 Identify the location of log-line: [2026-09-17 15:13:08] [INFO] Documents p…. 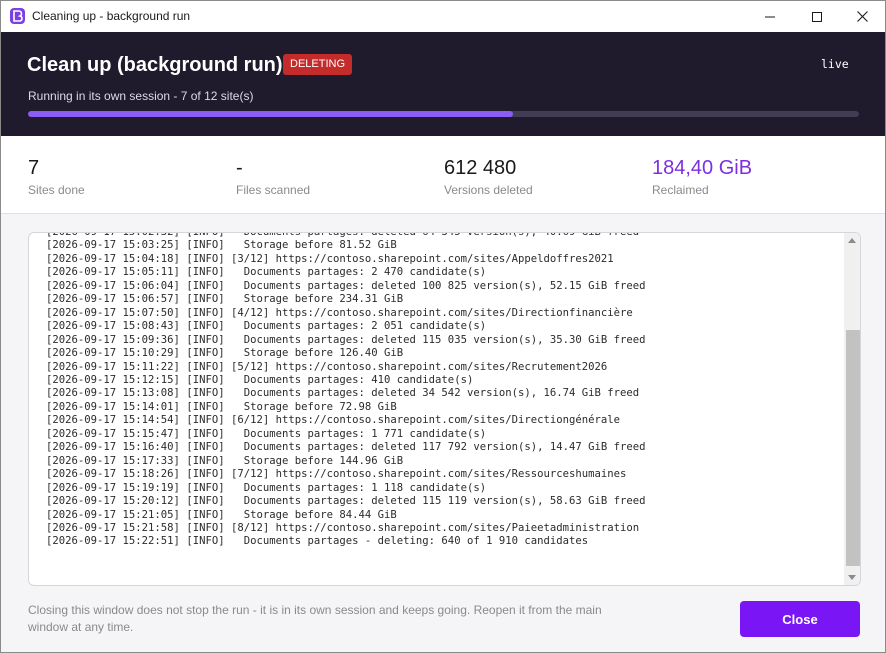
(343, 393).